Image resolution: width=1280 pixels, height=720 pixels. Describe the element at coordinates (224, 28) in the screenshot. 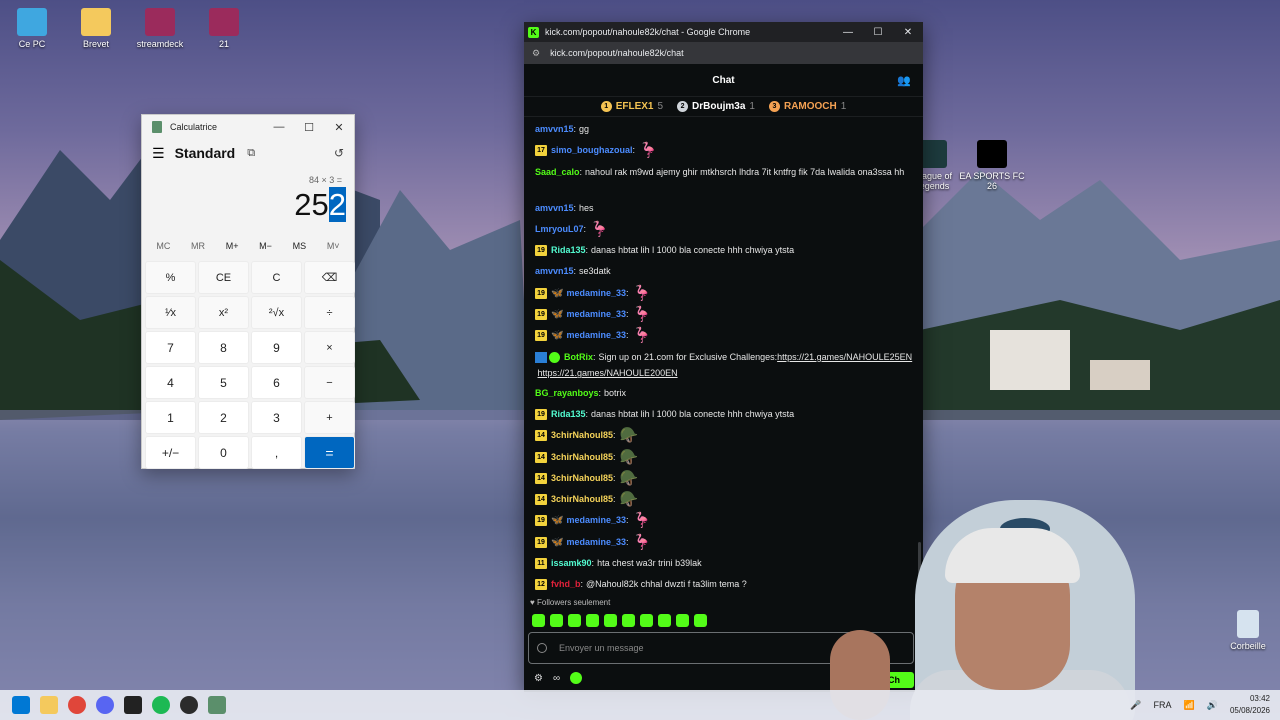

I see `desktop-icon-21: 21` at that location.